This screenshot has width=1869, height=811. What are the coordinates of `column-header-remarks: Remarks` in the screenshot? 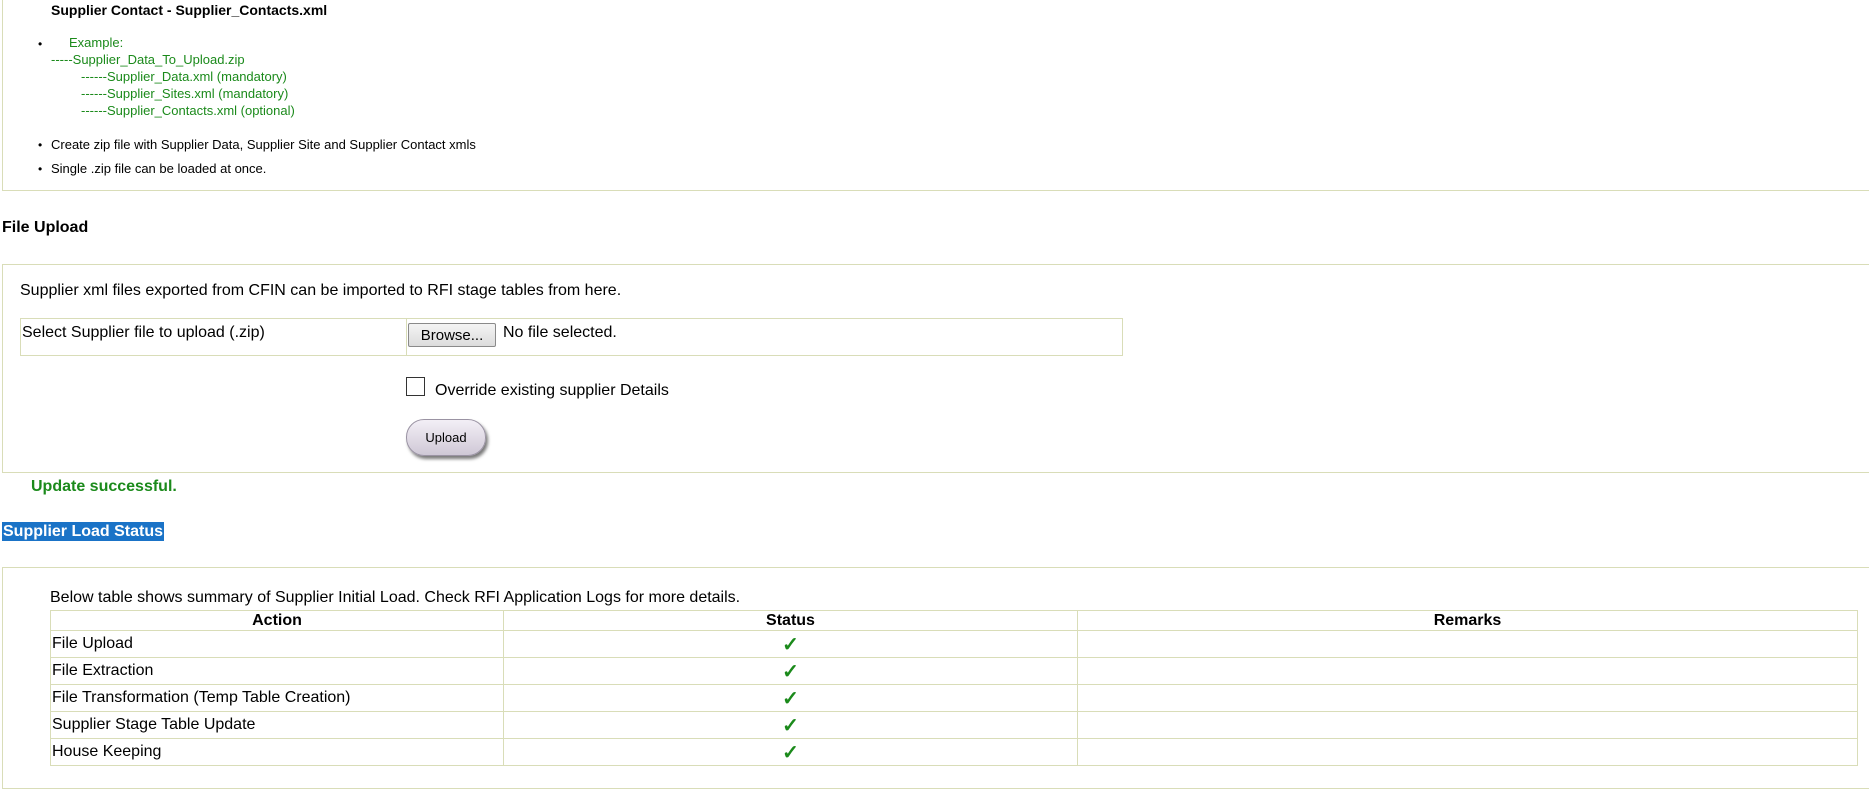 It's located at (1467, 620).